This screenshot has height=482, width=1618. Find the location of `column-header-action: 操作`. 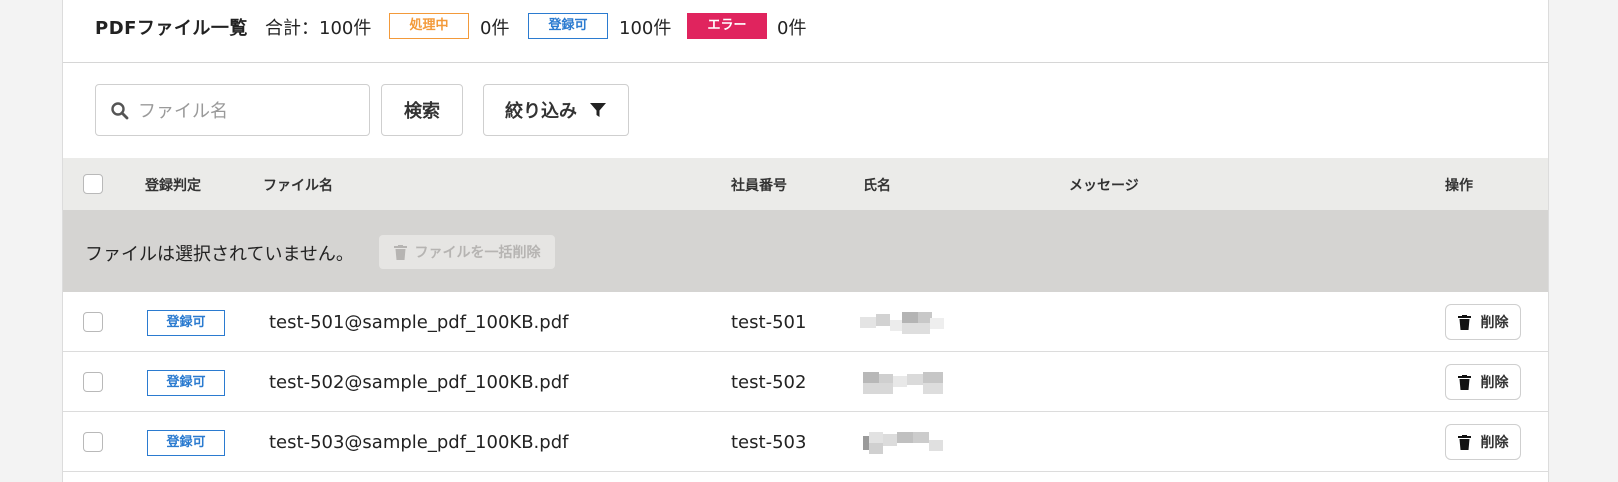

column-header-action: 操作 is located at coordinates (1459, 186).